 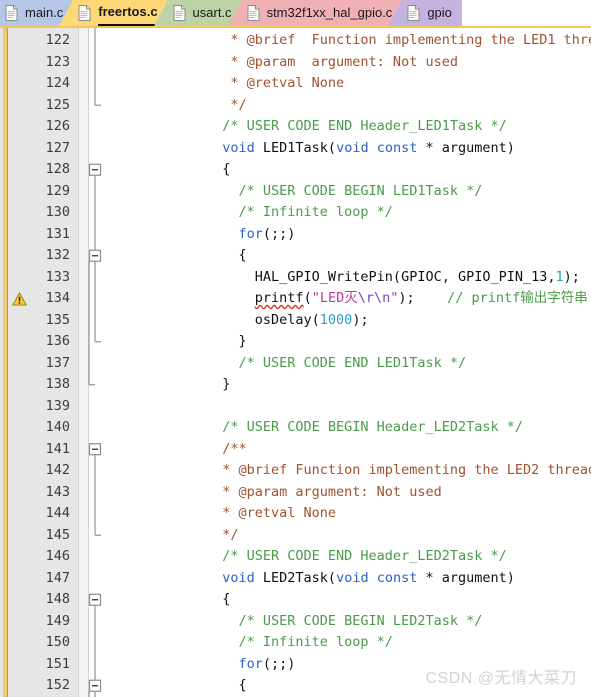 What do you see at coordinates (439, 12) in the screenshot?
I see `tab-label: gpio` at bounding box center [439, 12].